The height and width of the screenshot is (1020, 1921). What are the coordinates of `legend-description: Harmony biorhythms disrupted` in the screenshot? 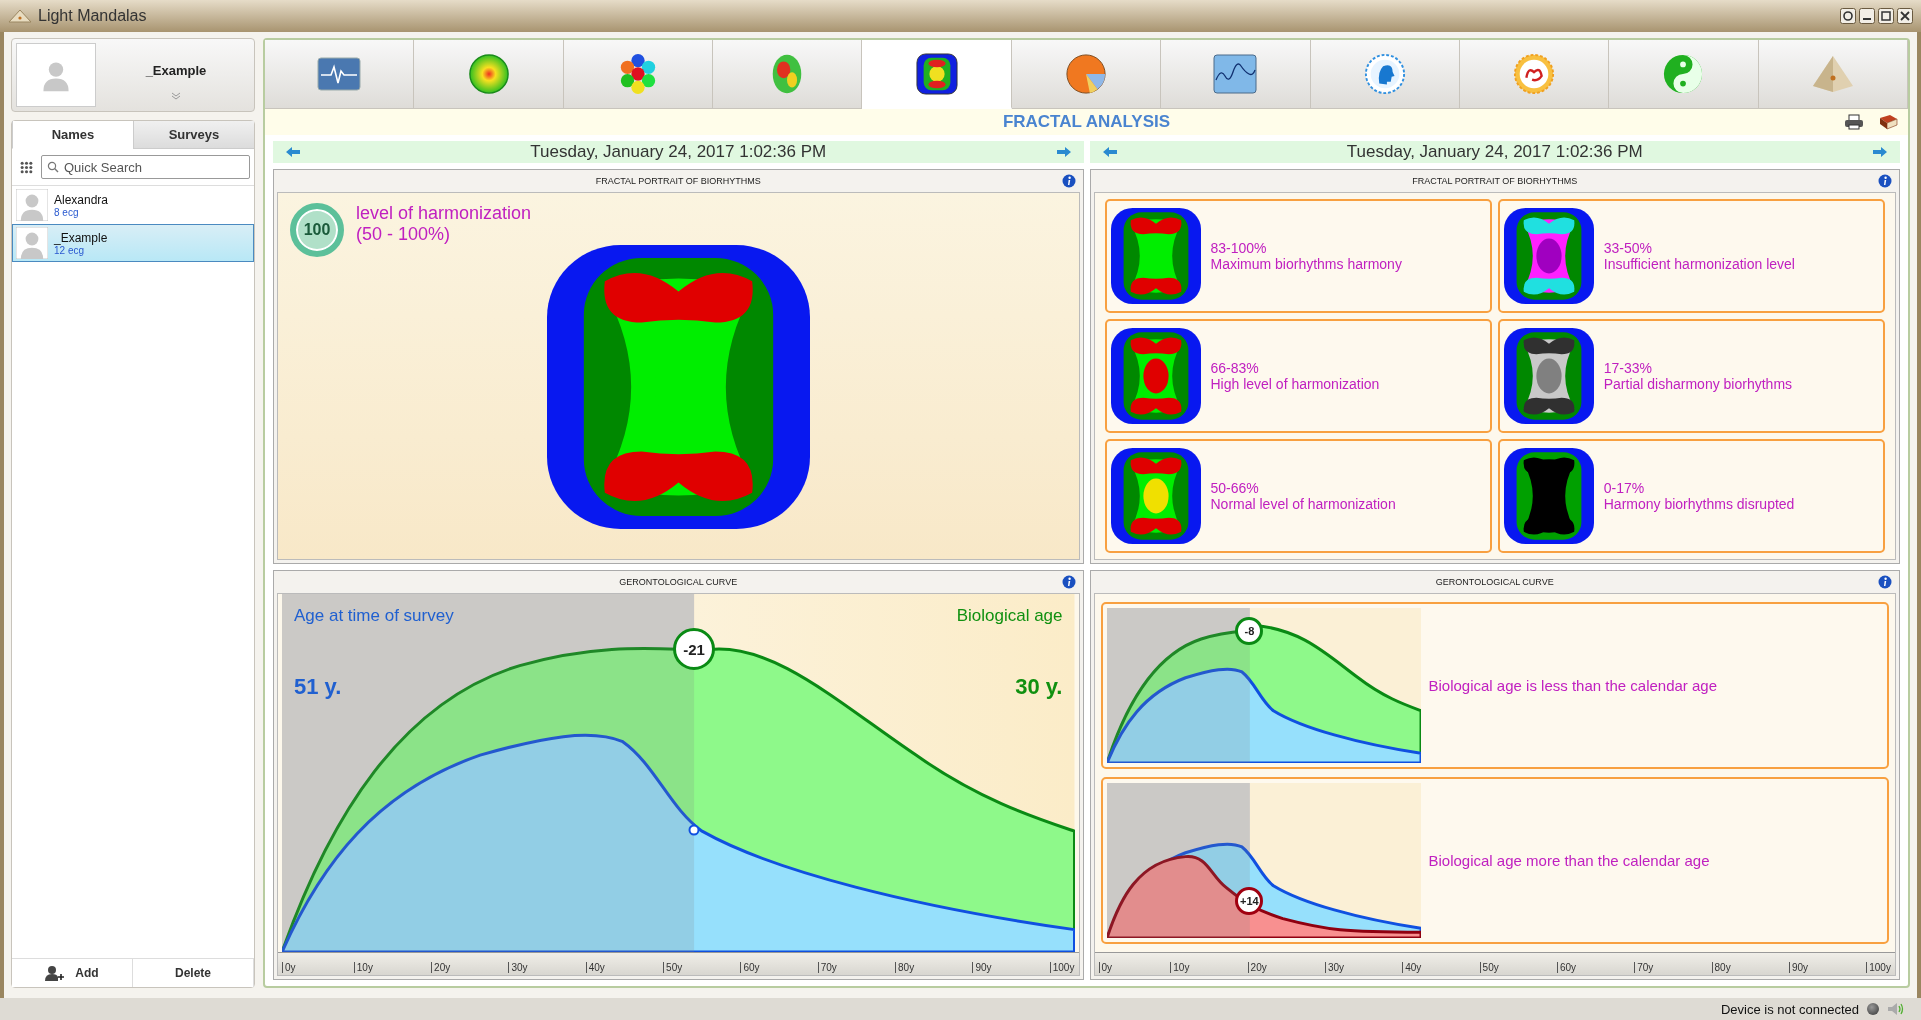 It's located at (1699, 504).